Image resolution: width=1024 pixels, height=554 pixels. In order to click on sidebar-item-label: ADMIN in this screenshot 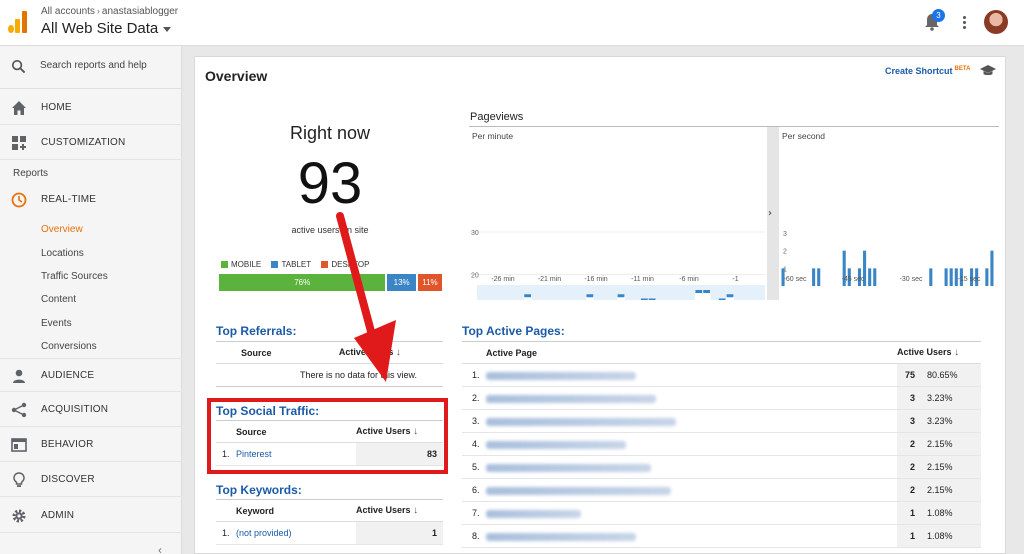, I will do `click(58, 515)`.